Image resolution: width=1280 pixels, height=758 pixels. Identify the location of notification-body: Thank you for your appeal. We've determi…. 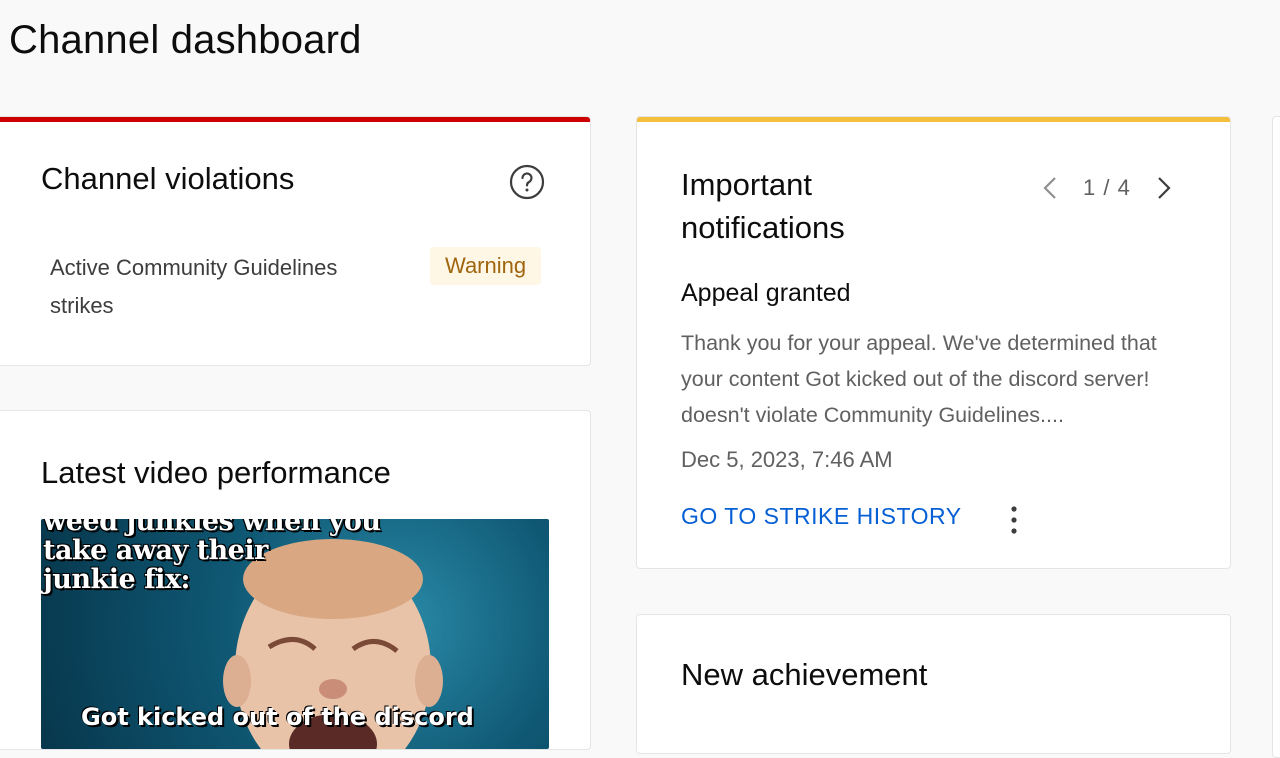
(919, 379).